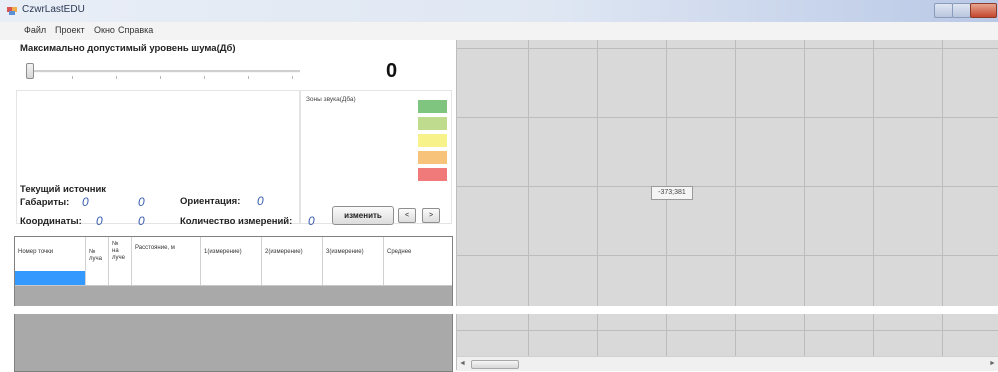  What do you see at coordinates (331, 99) in the screenshot?
I see `sound-zones-title: Зоны звука(Дба)` at bounding box center [331, 99].